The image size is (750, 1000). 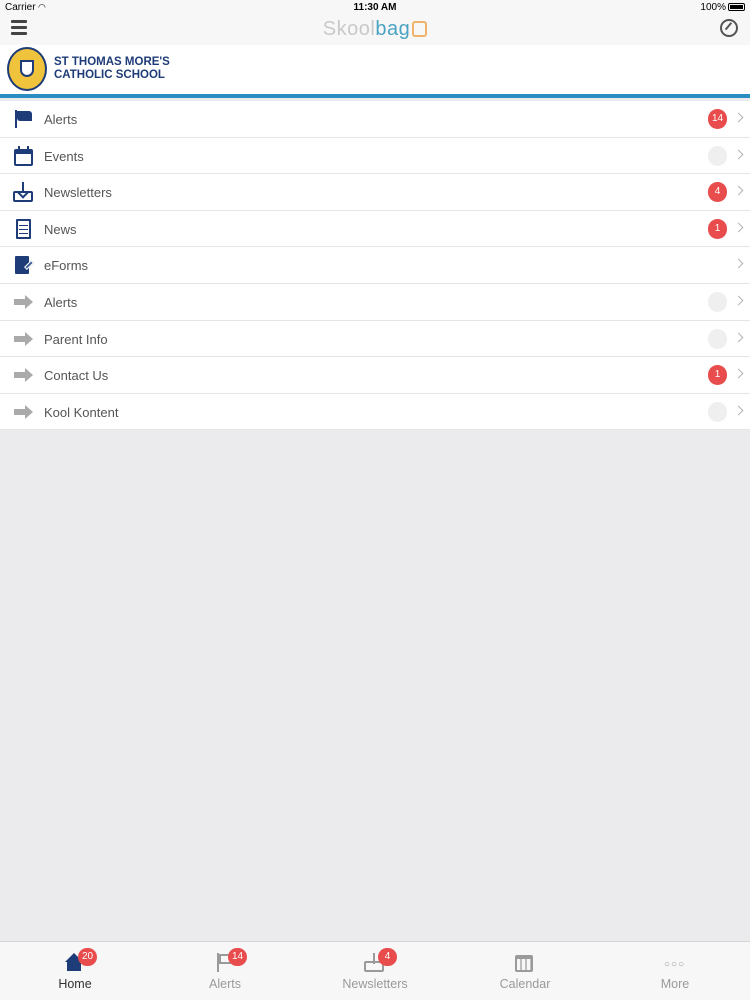 I want to click on tab-home: 20 Home, so click(x=75, y=971).